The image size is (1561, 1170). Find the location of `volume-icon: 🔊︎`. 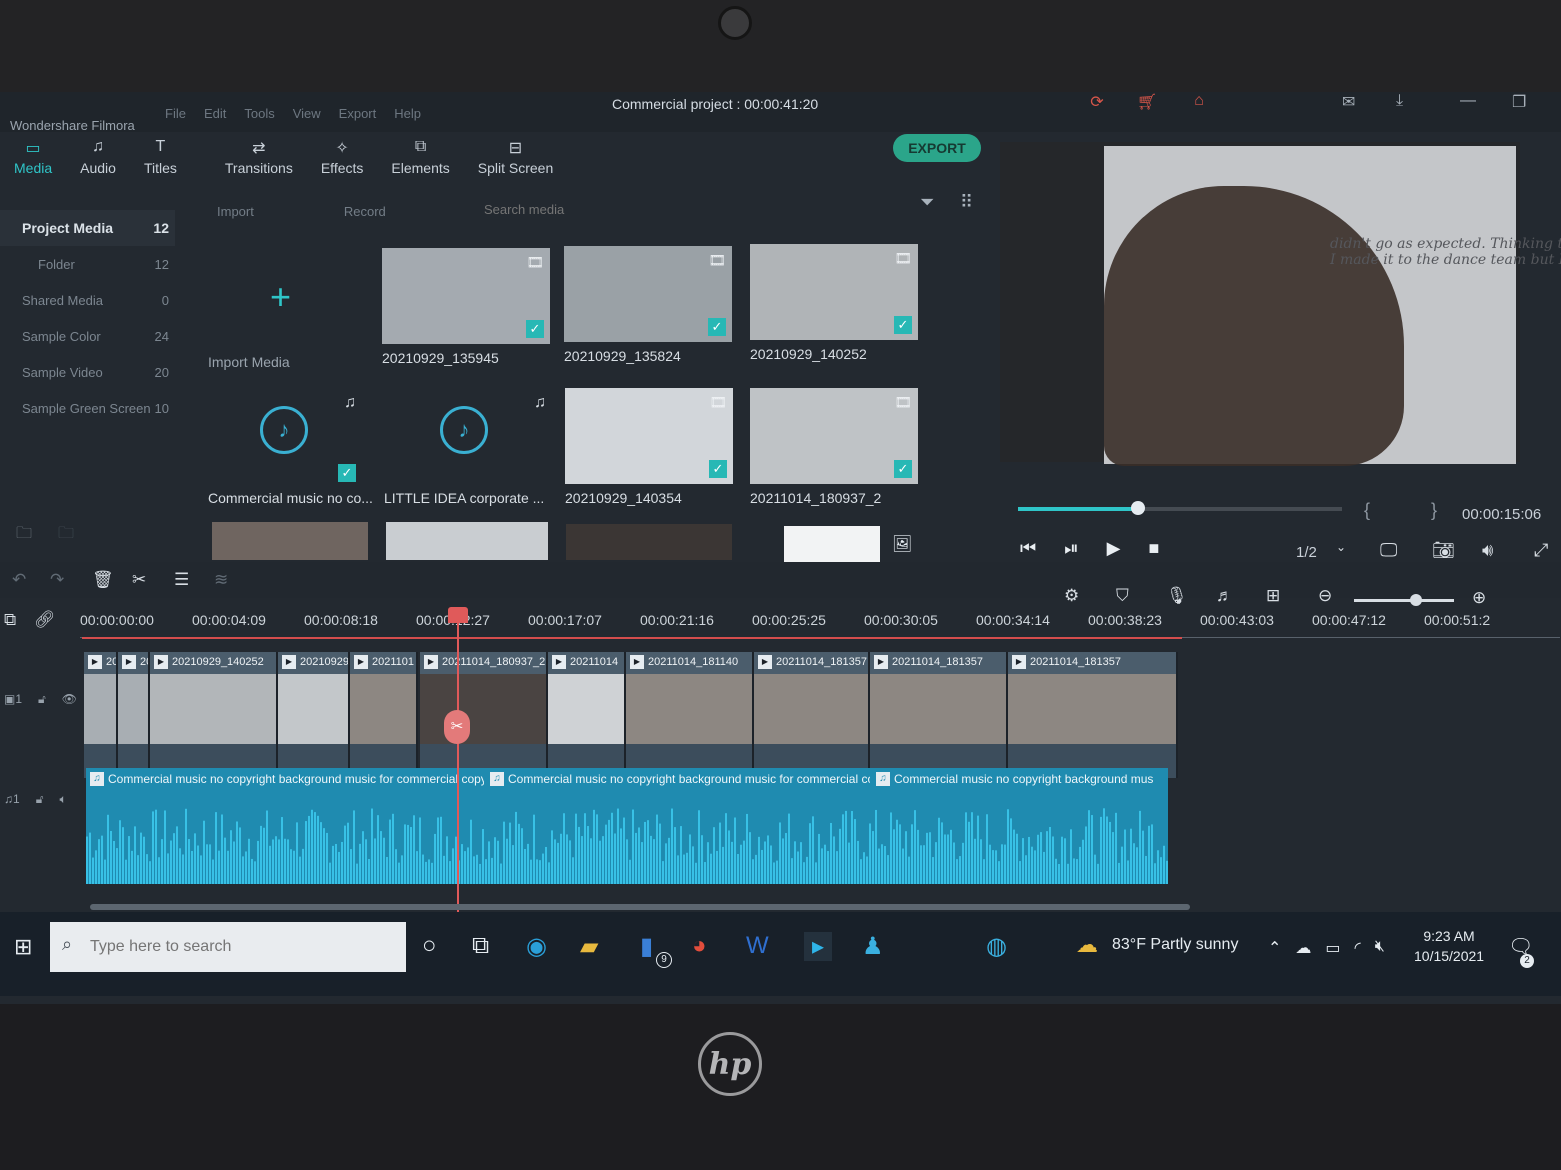

volume-icon: 🔊︎ is located at coordinates (1487, 550).